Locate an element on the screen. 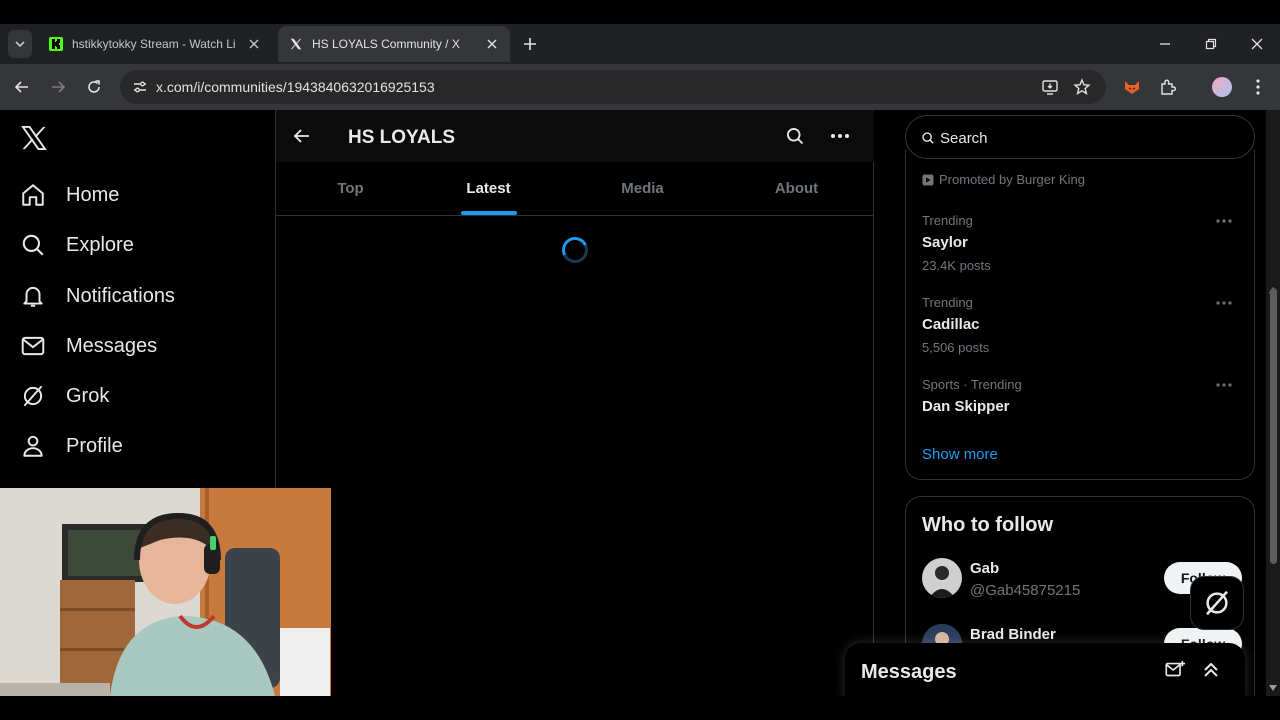 The height and width of the screenshot is (720, 1280). bookmark-star-icon is located at coordinates (1082, 87).